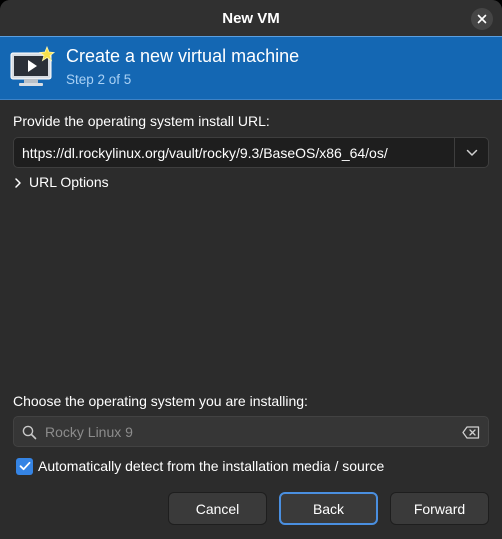 The height and width of the screenshot is (539, 502). I want to click on autodetect-checkbox, so click(24, 466).